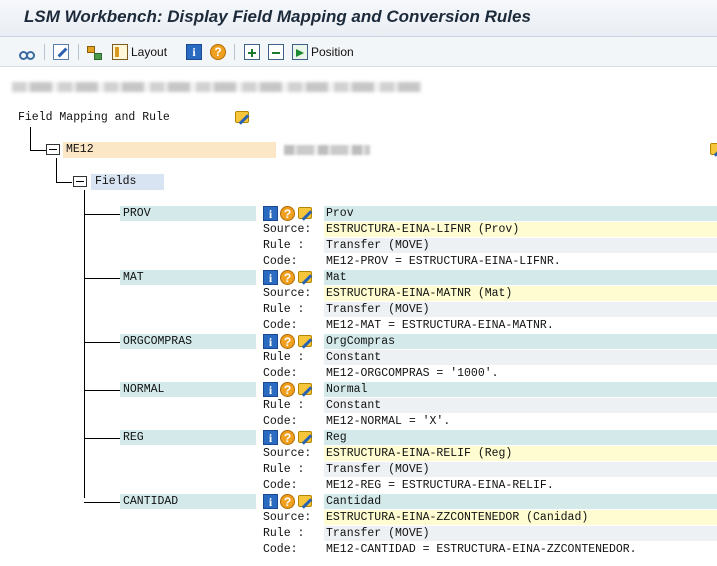  Describe the element at coordinates (440, 325) in the screenshot. I see `code-value: ME12-MAT = ESTRUCTURA-EINA-MATNR.` at that location.